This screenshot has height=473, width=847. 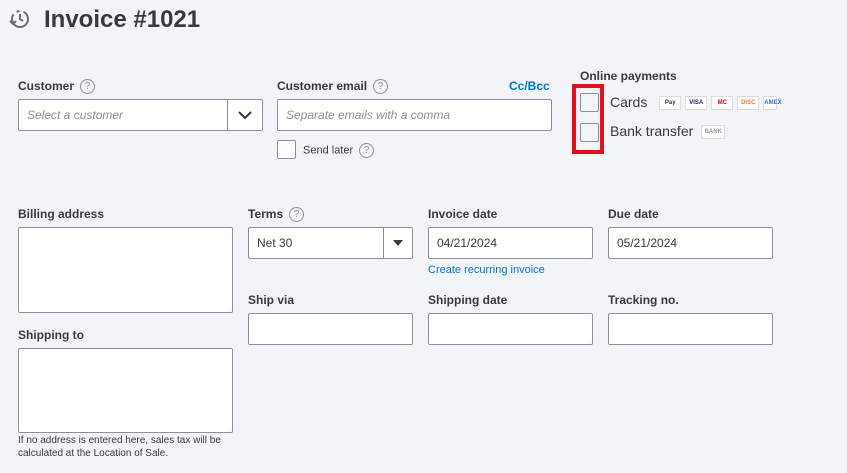 I want to click on visa-icon: VISA, so click(x=696, y=103).